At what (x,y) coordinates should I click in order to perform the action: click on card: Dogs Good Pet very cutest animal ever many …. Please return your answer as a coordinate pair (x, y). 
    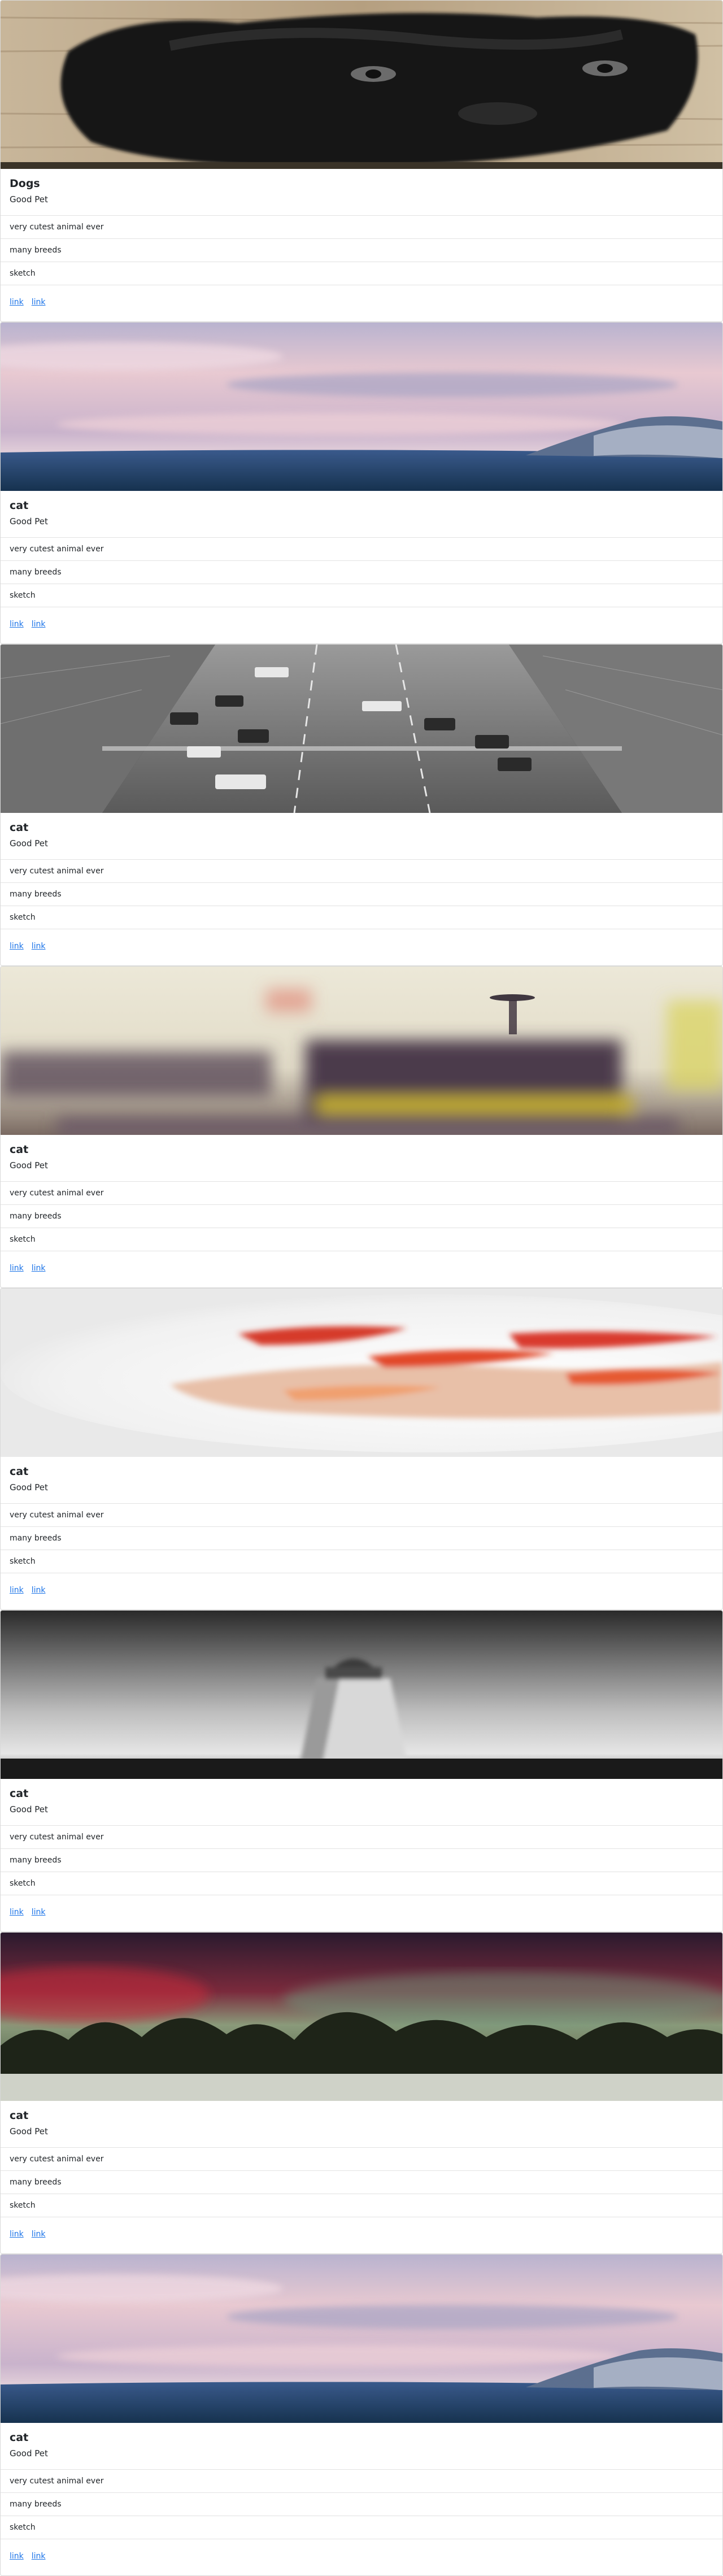
    Looking at the image, I should click on (361, 161).